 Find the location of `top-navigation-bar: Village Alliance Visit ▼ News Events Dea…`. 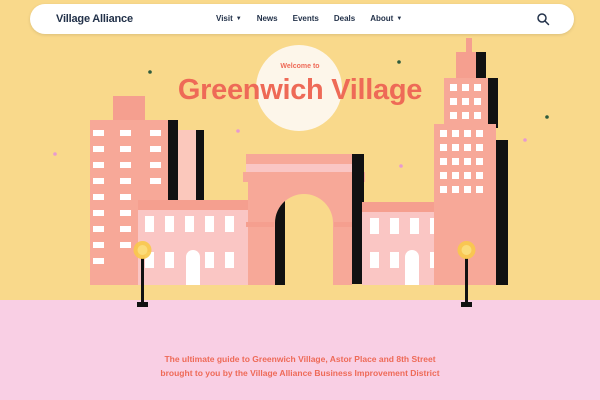

top-navigation-bar: Village Alliance Visit ▼ News Events Dea… is located at coordinates (302, 19).